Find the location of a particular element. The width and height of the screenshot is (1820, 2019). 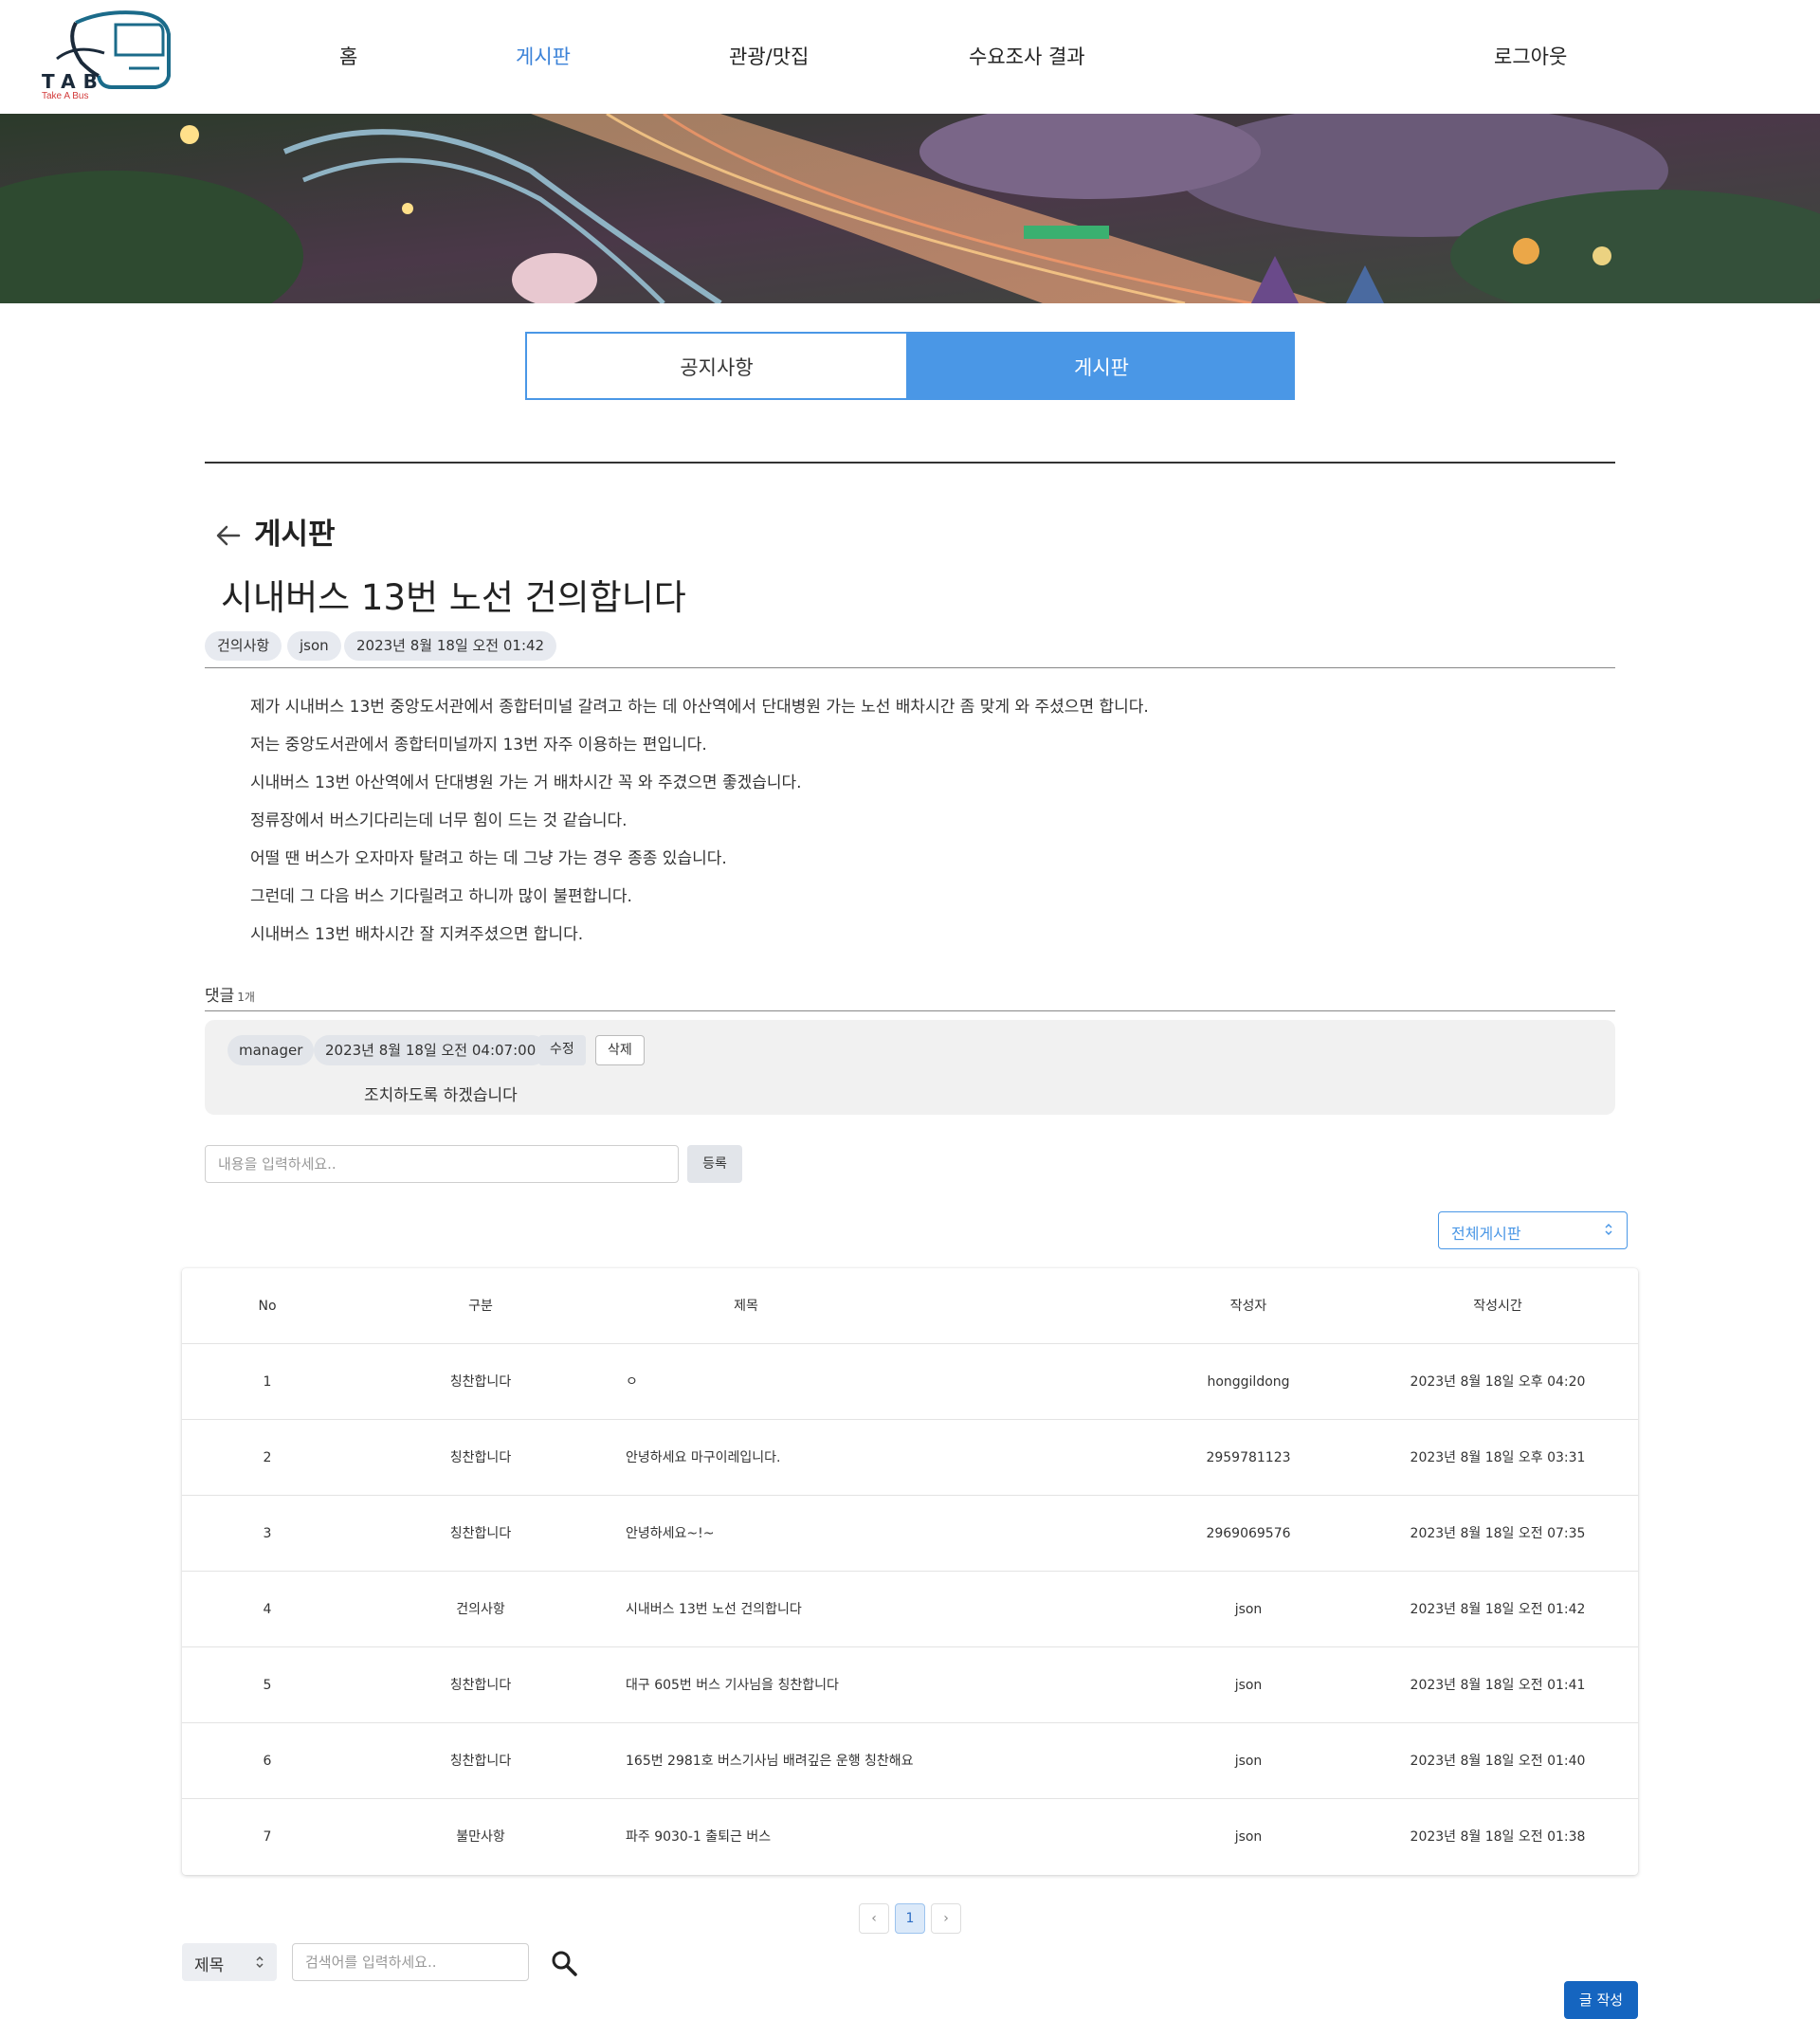

comment-text: 조치하도록 하겠습니다 is located at coordinates (441, 1095).